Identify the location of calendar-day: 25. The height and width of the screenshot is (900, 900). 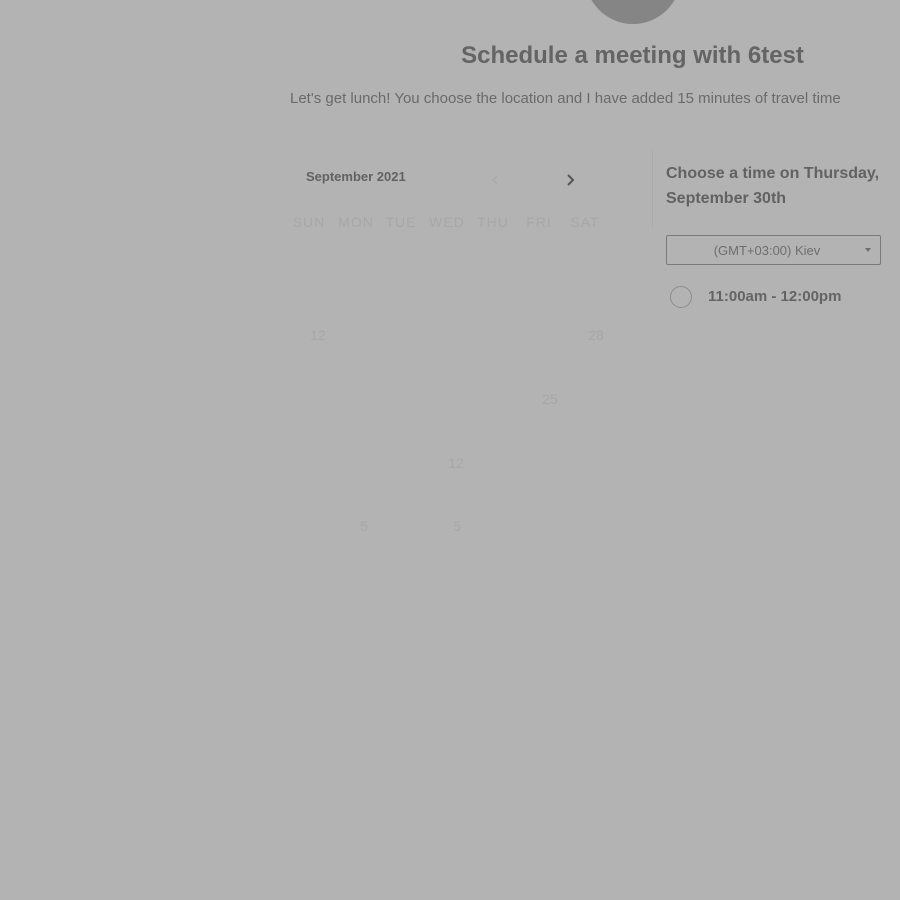
(550, 399).